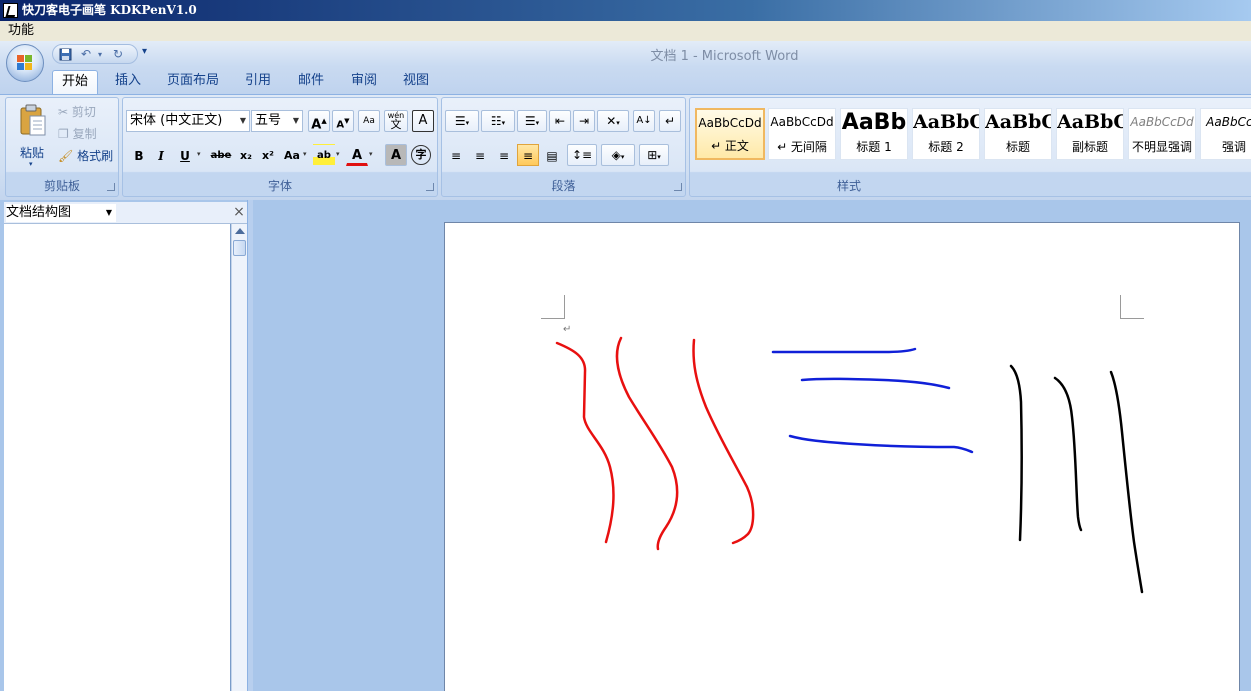 The width and height of the screenshot is (1251, 691). What do you see at coordinates (670, 121) in the screenshot?
I see `show-marks-button: ↵` at bounding box center [670, 121].